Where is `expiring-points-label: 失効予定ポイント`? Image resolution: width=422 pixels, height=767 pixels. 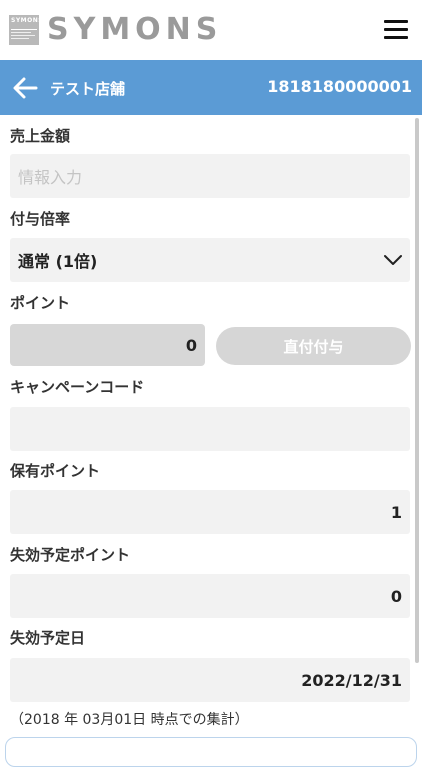 expiring-points-label: 失効予定ポイント is located at coordinates (70, 555).